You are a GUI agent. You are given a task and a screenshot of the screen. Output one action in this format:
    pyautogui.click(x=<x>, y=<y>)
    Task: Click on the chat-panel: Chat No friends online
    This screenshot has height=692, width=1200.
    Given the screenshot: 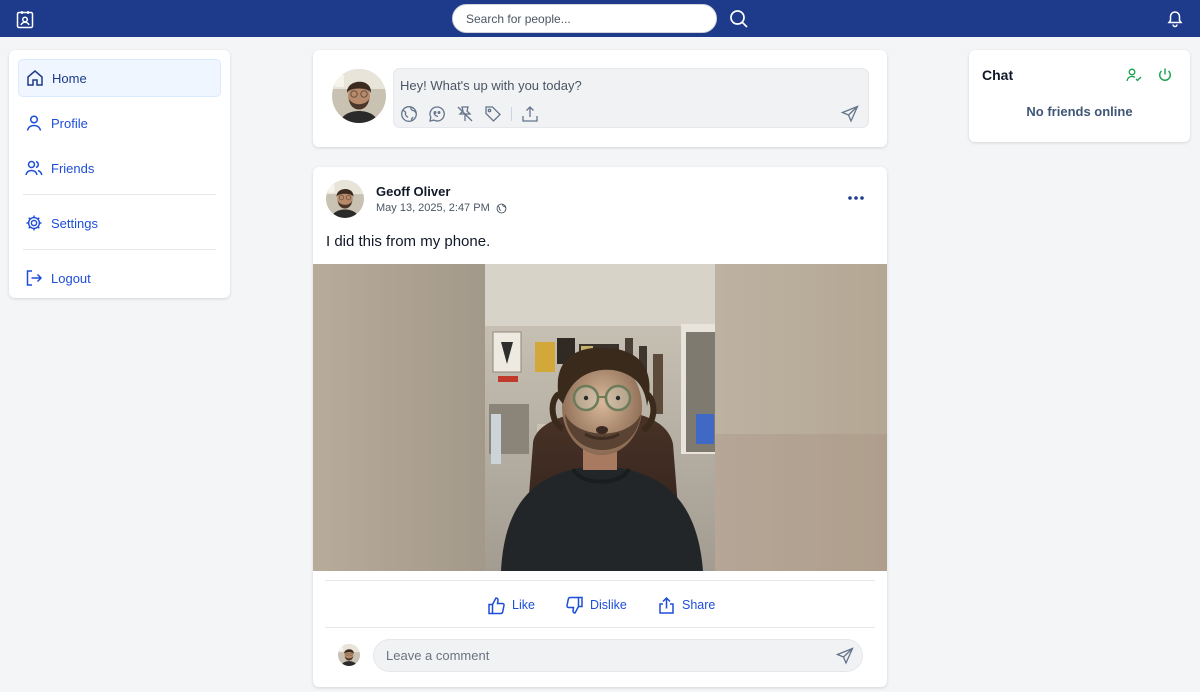 What is the action you would take?
    pyautogui.click(x=1079, y=96)
    